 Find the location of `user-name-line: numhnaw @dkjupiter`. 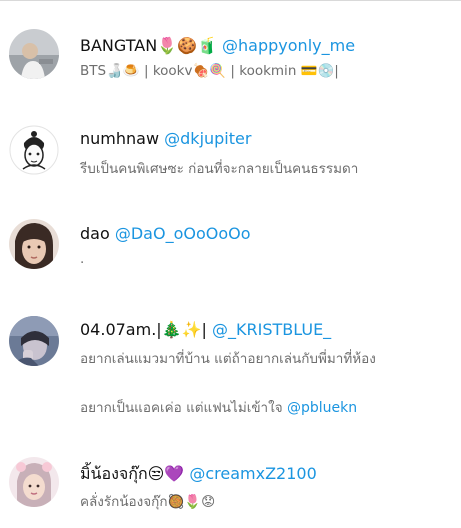

user-name-line: numhnaw @dkjupiter is located at coordinates (165, 138).